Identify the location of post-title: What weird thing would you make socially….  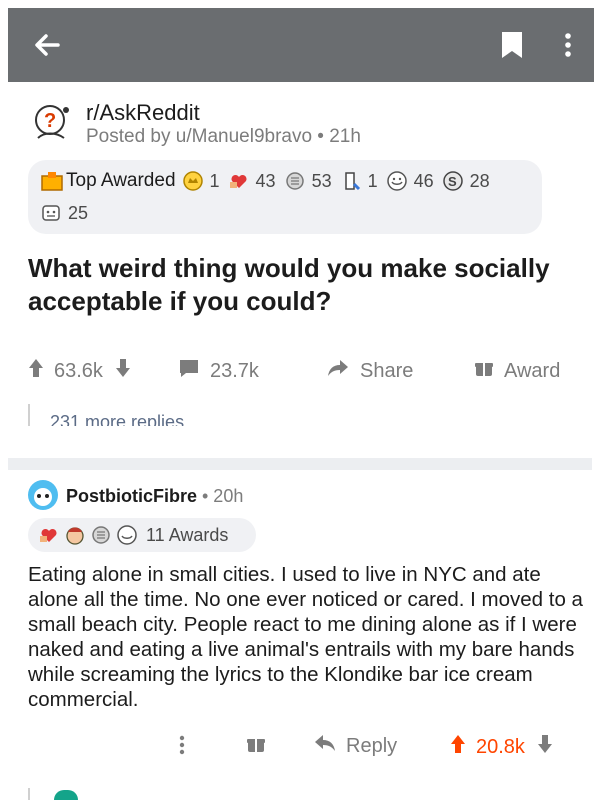
(289, 284).